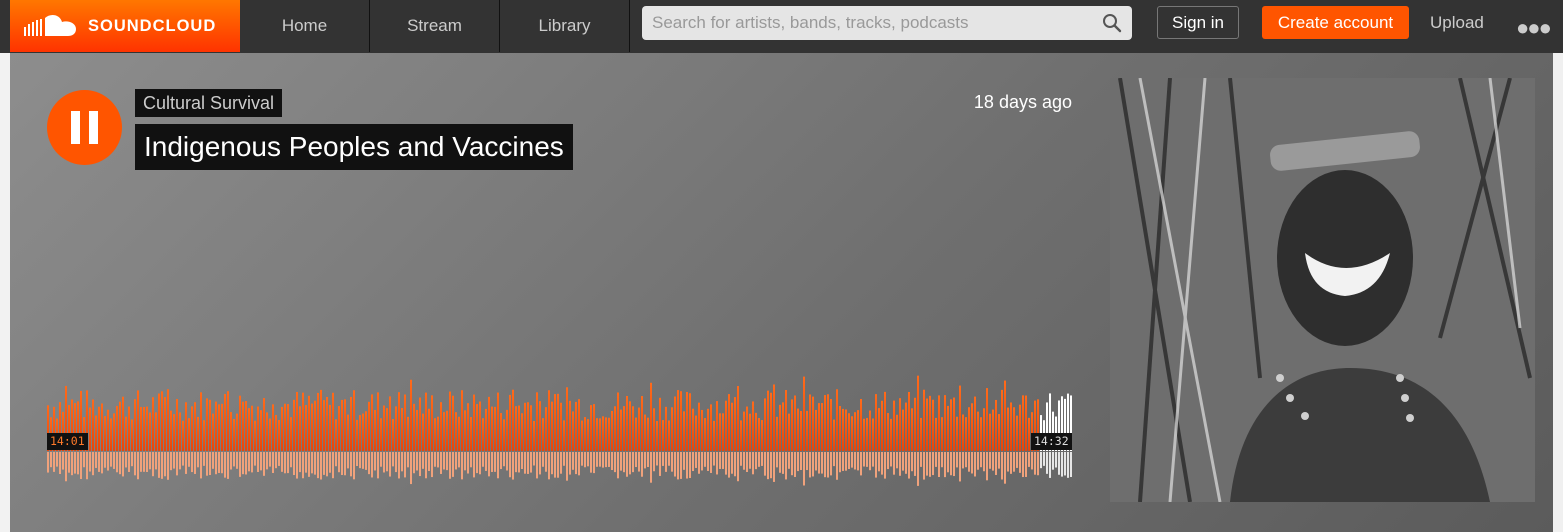 This screenshot has height=532, width=1563. I want to click on more-dots-icon: ●●●, so click(1533, 28).